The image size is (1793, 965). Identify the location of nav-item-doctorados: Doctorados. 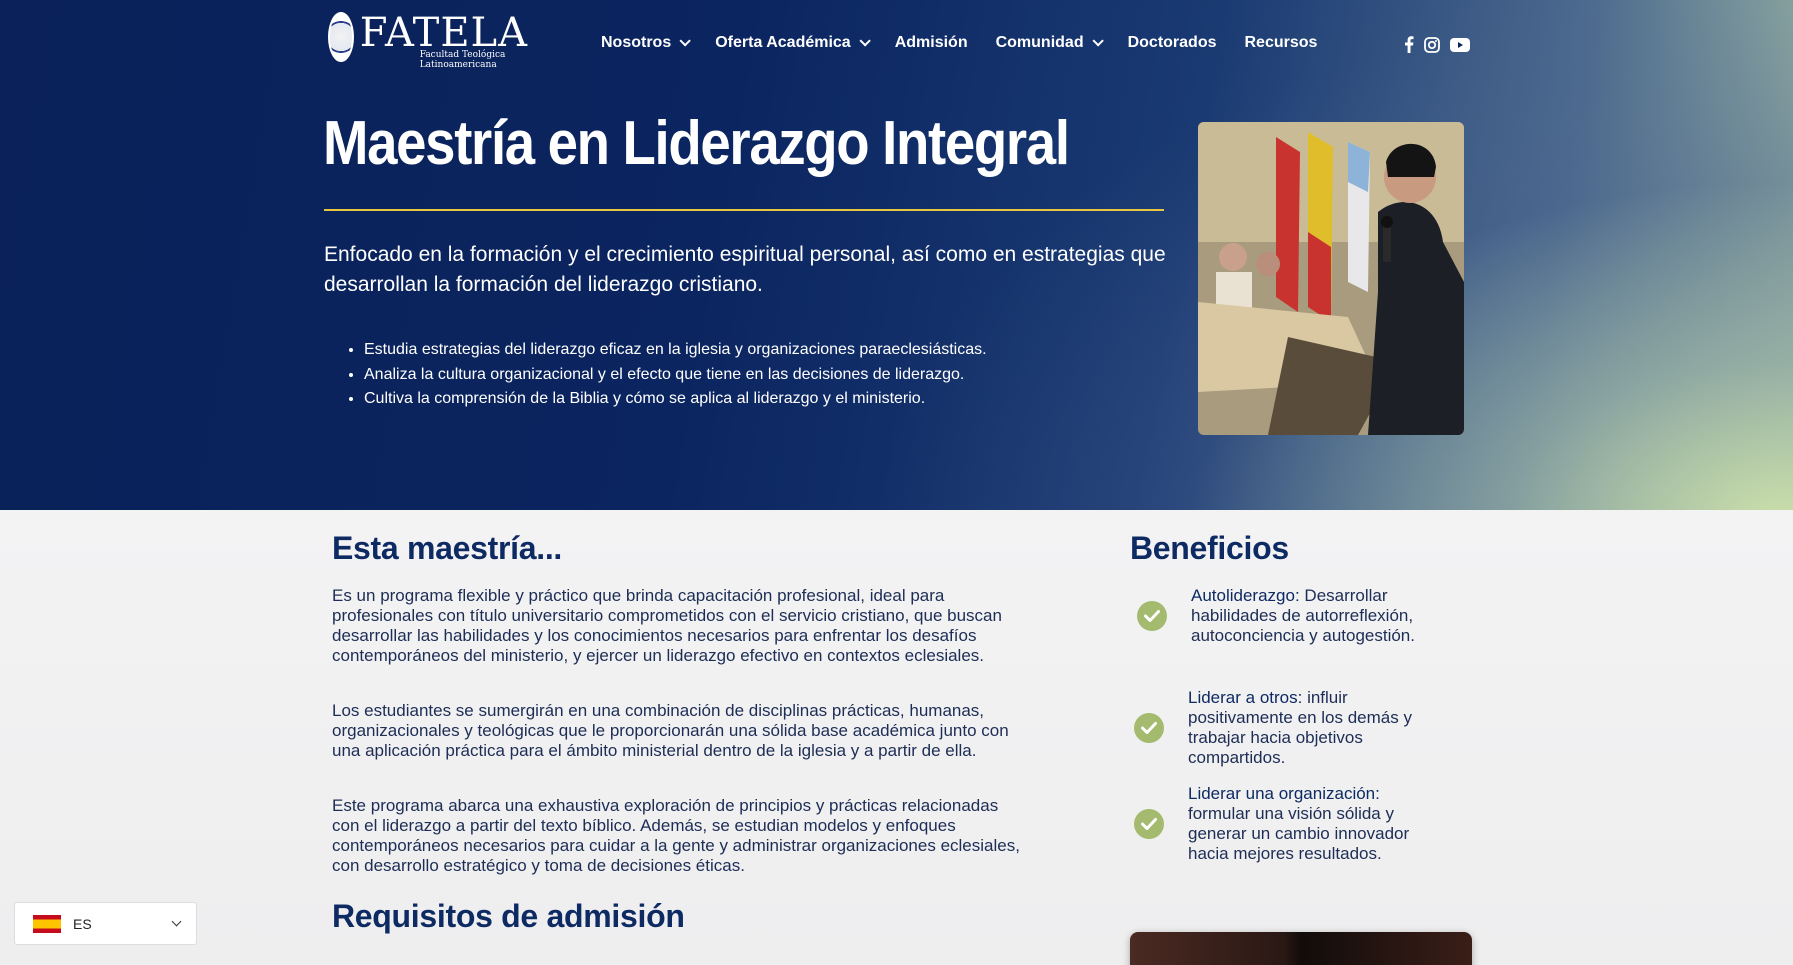
(1172, 43).